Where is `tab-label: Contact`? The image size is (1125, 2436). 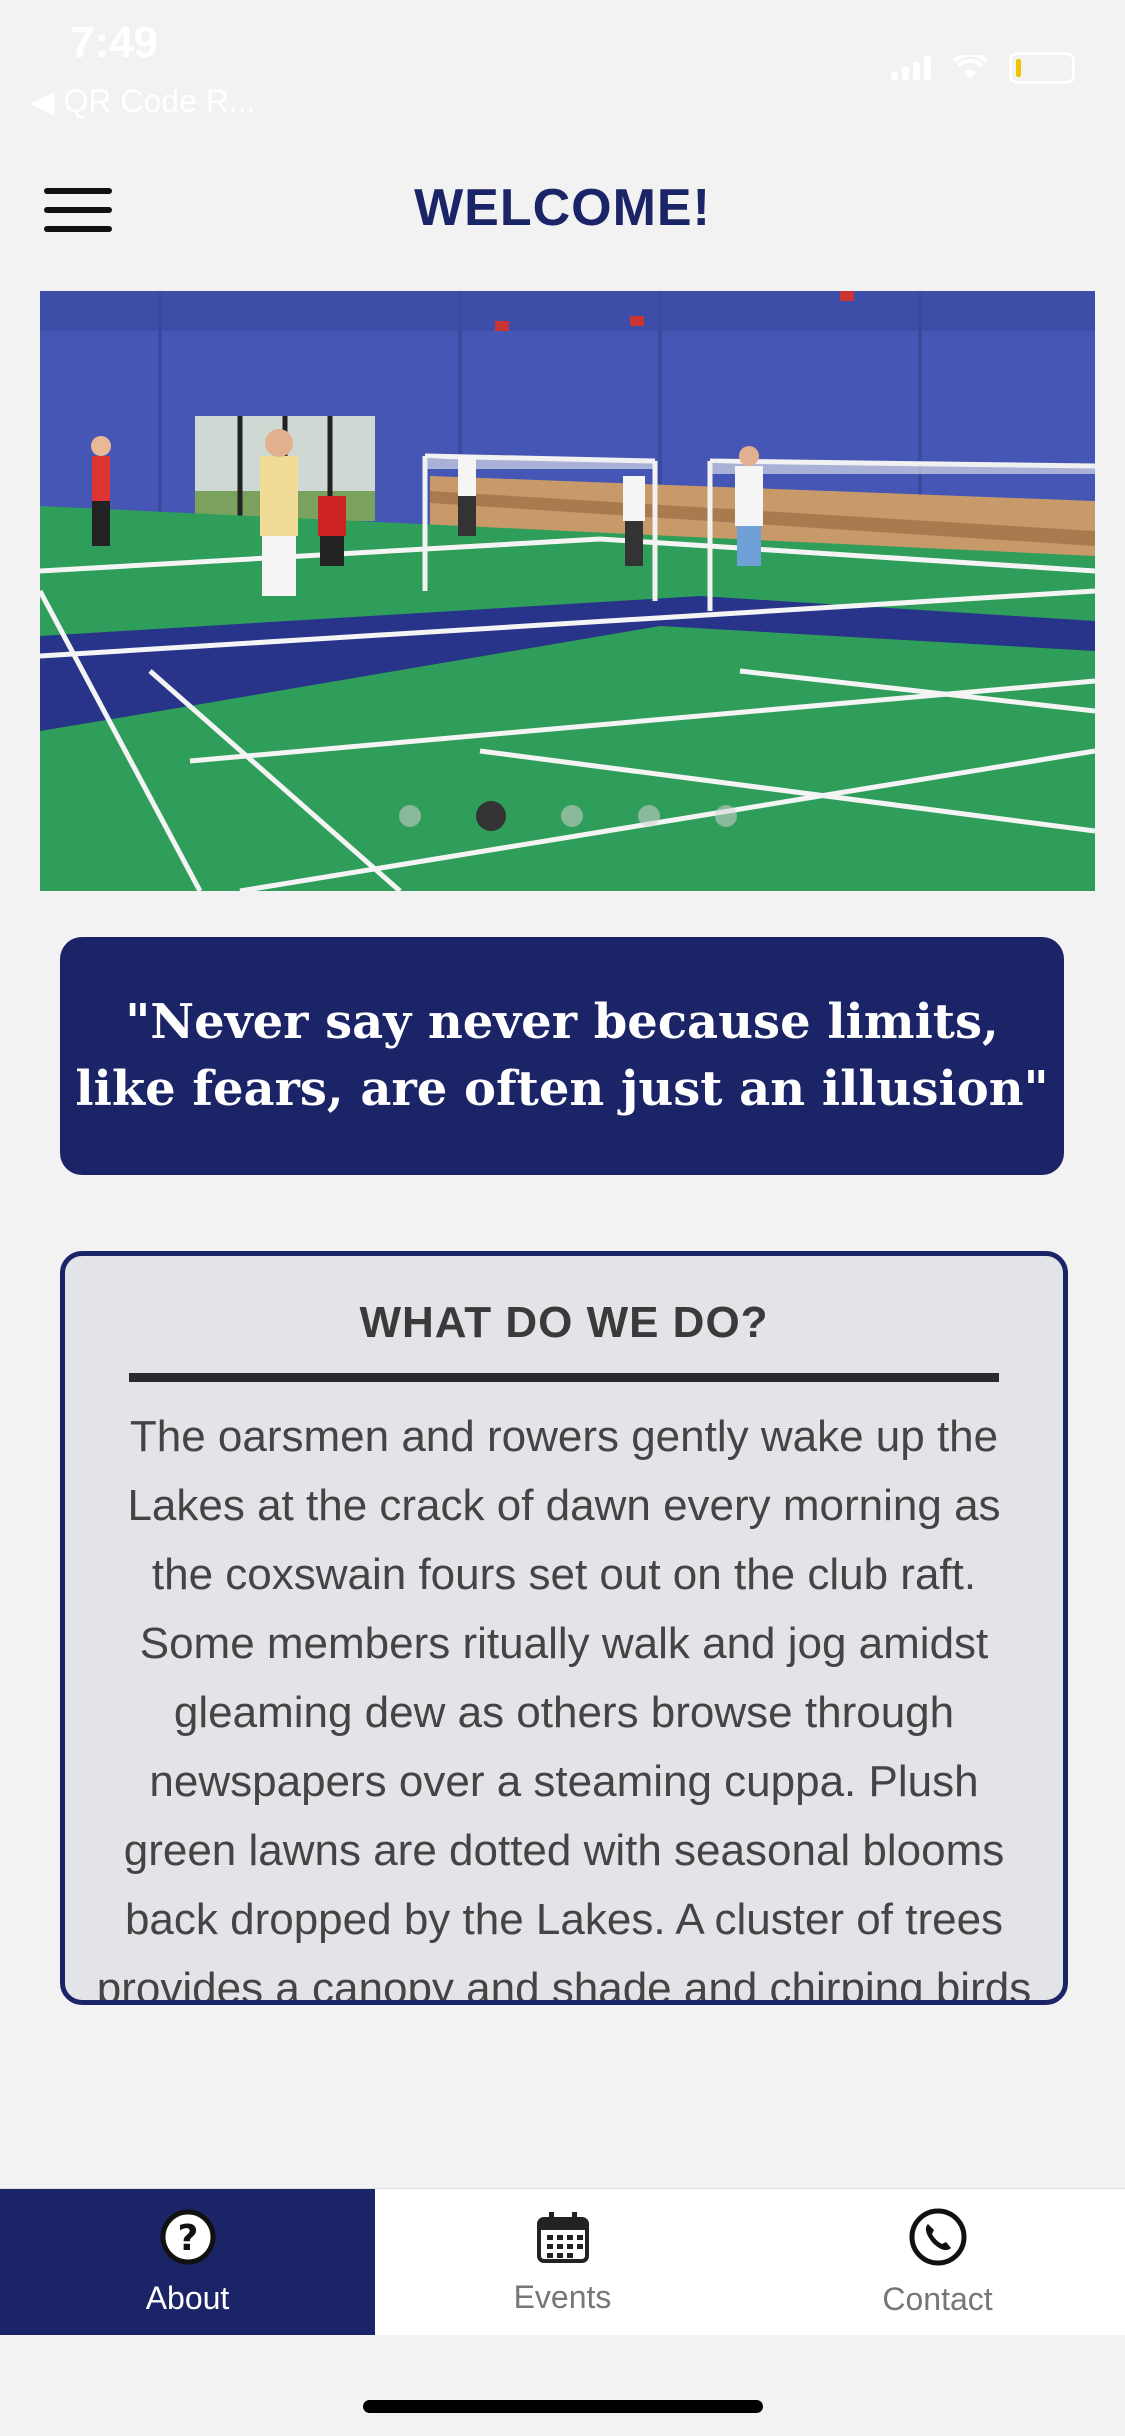 tab-label: Contact is located at coordinates (937, 2298).